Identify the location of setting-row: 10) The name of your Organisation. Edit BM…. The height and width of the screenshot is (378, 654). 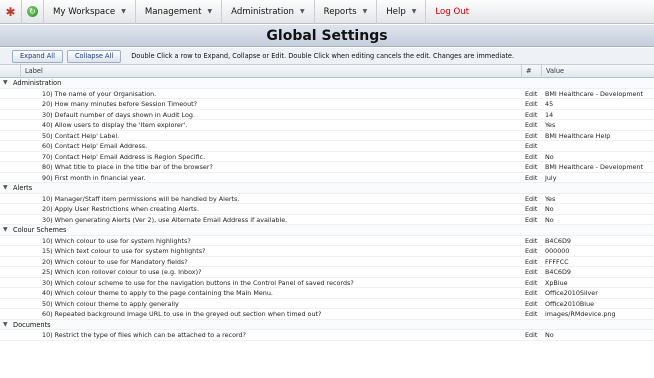
(327, 94).